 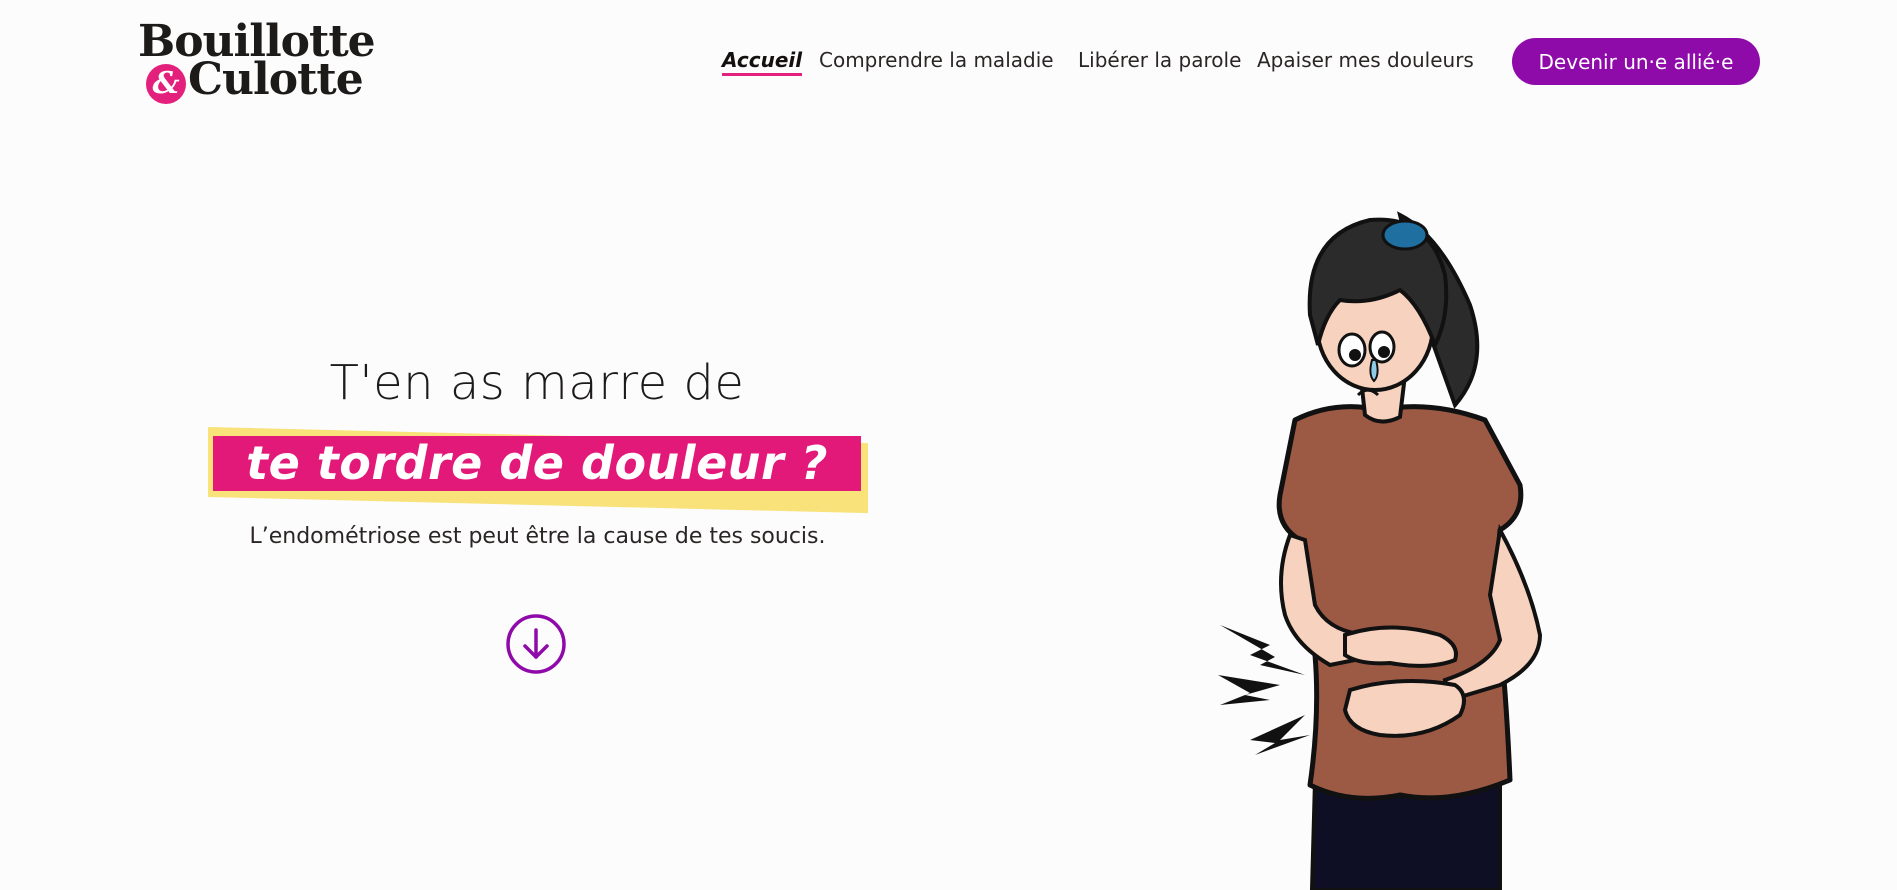 I want to click on brand-logo: Bouillotte & Culotte, so click(x=257, y=60).